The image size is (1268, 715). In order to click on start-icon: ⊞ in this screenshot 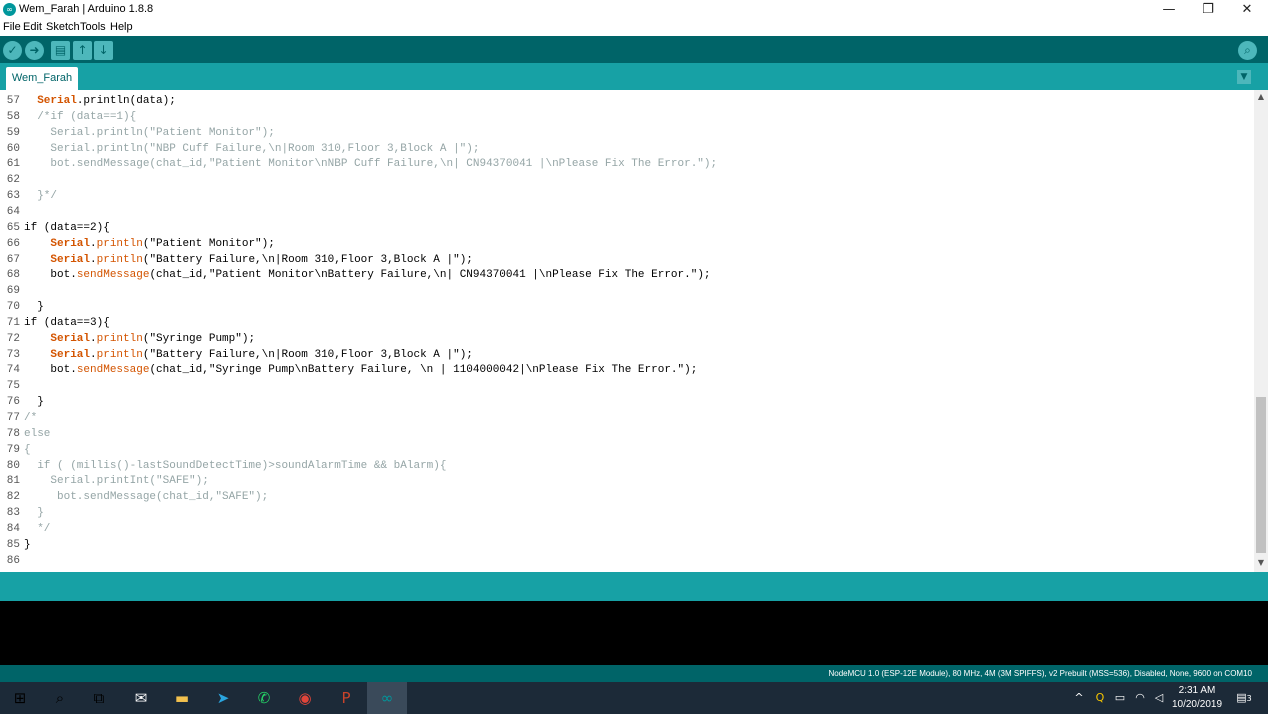, I will do `click(20, 698)`.